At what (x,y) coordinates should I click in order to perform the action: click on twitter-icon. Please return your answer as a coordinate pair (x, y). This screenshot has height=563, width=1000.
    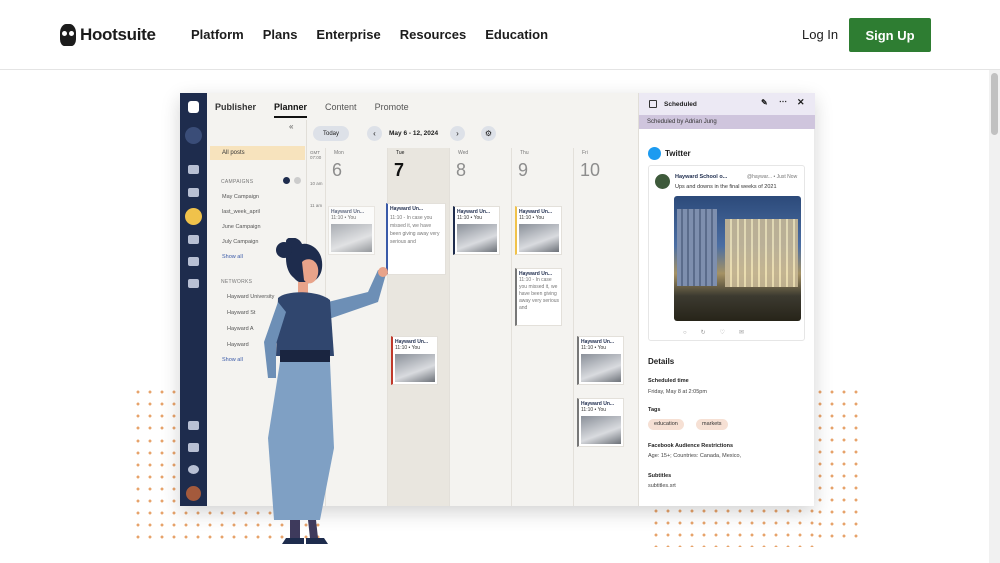
    Looking at the image, I should click on (654, 153).